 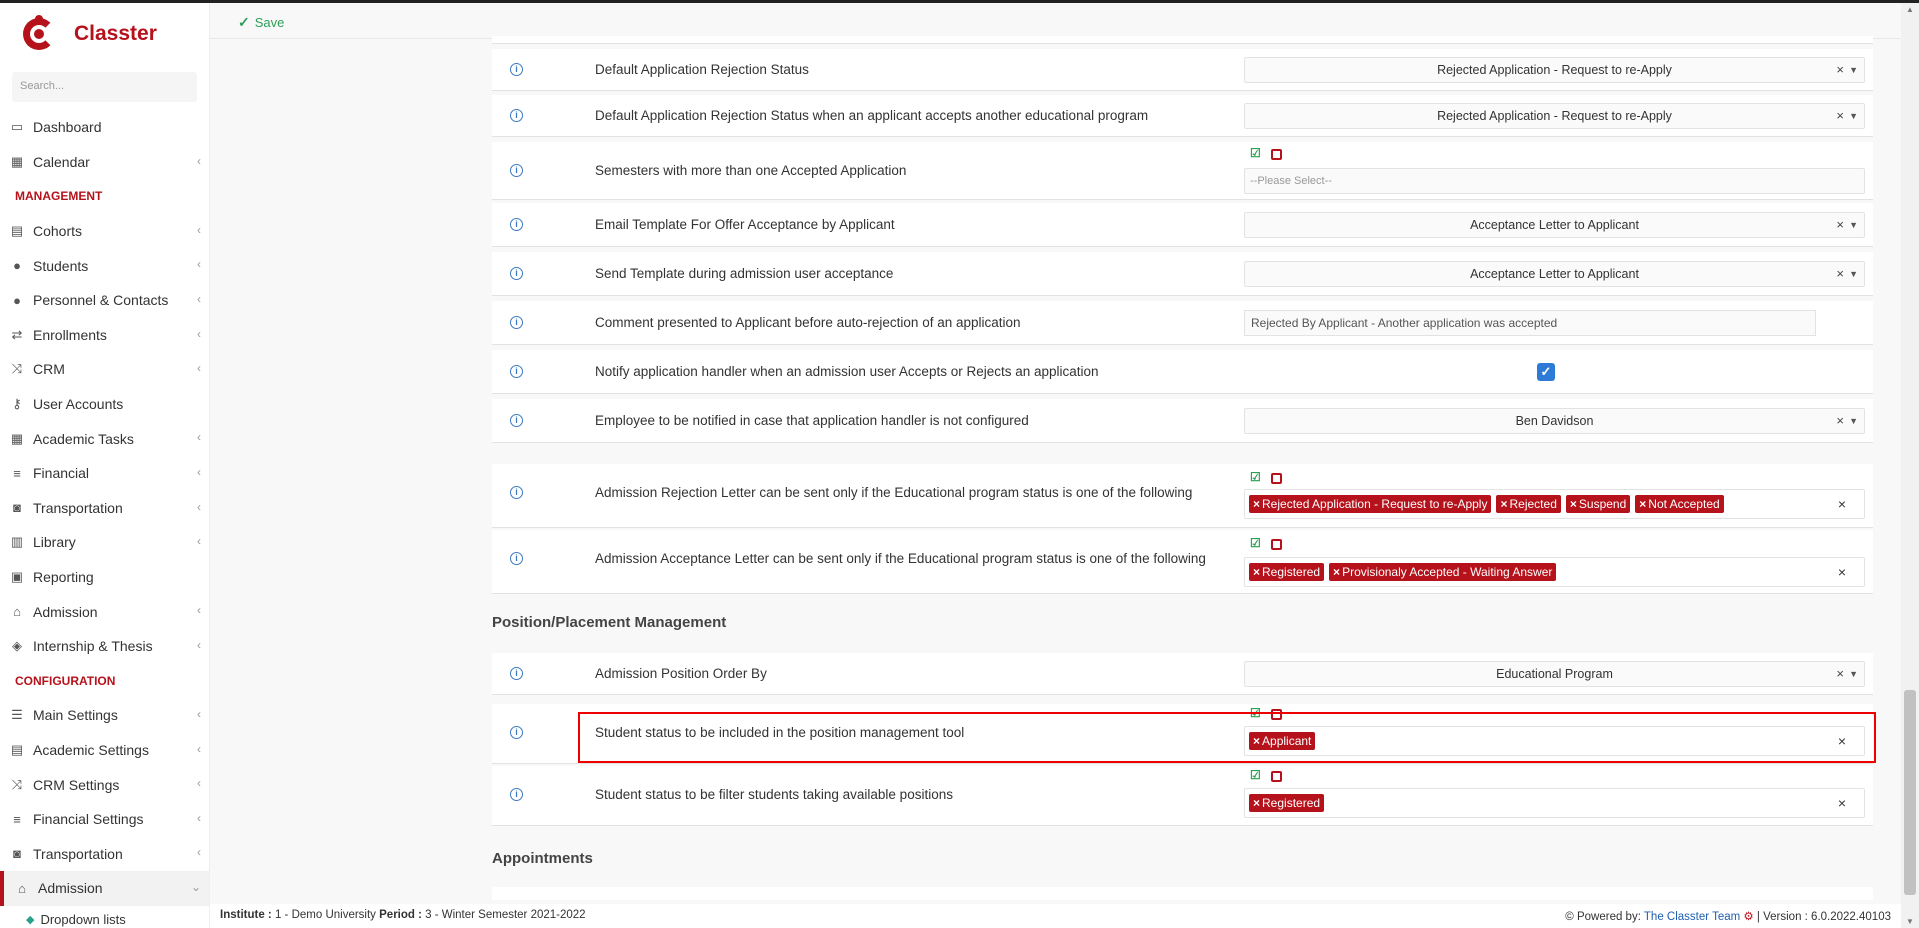 What do you see at coordinates (104, 335) in the screenshot?
I see `sidebar-item-enrollments: ⇄ Enrollments ‹` at bounding box center [104, 335].